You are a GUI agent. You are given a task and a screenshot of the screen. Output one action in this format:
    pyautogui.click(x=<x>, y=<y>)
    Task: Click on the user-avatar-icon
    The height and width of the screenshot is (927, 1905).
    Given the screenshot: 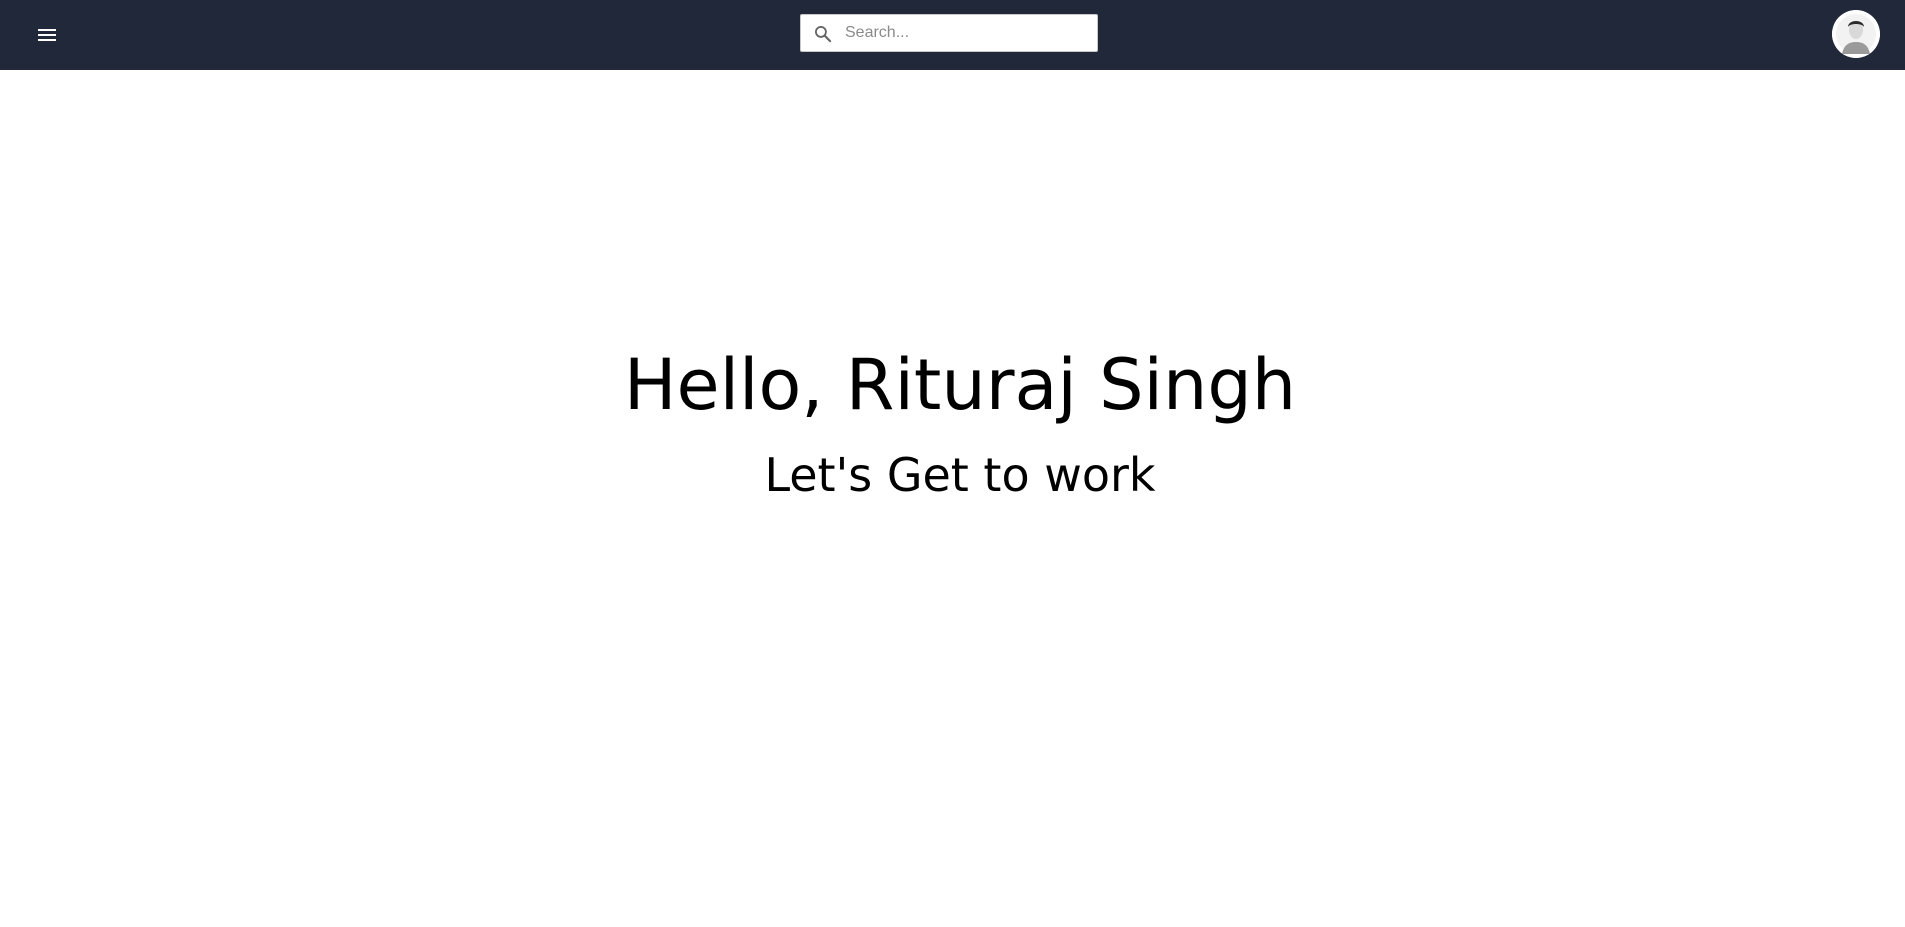 What is the action you would take?
    pyautogui.click(x=1856, y=34)
    